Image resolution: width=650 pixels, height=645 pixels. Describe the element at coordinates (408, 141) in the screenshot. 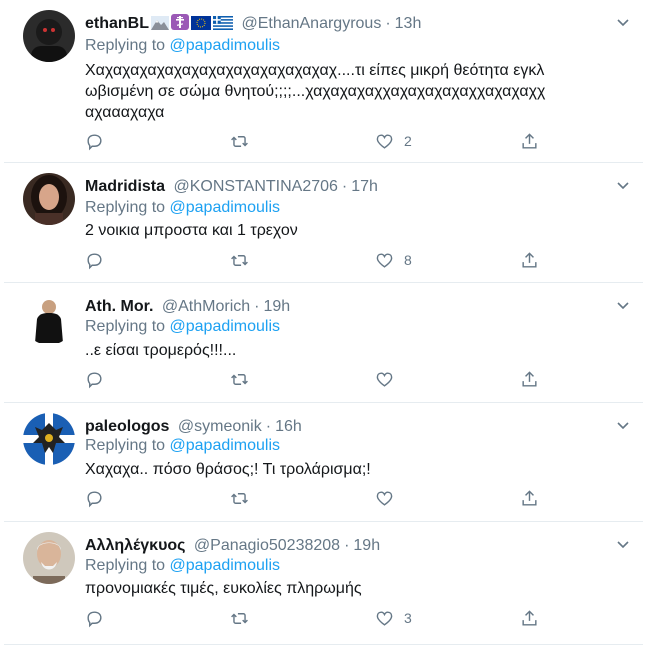

I see `like-count: 2` at that location.